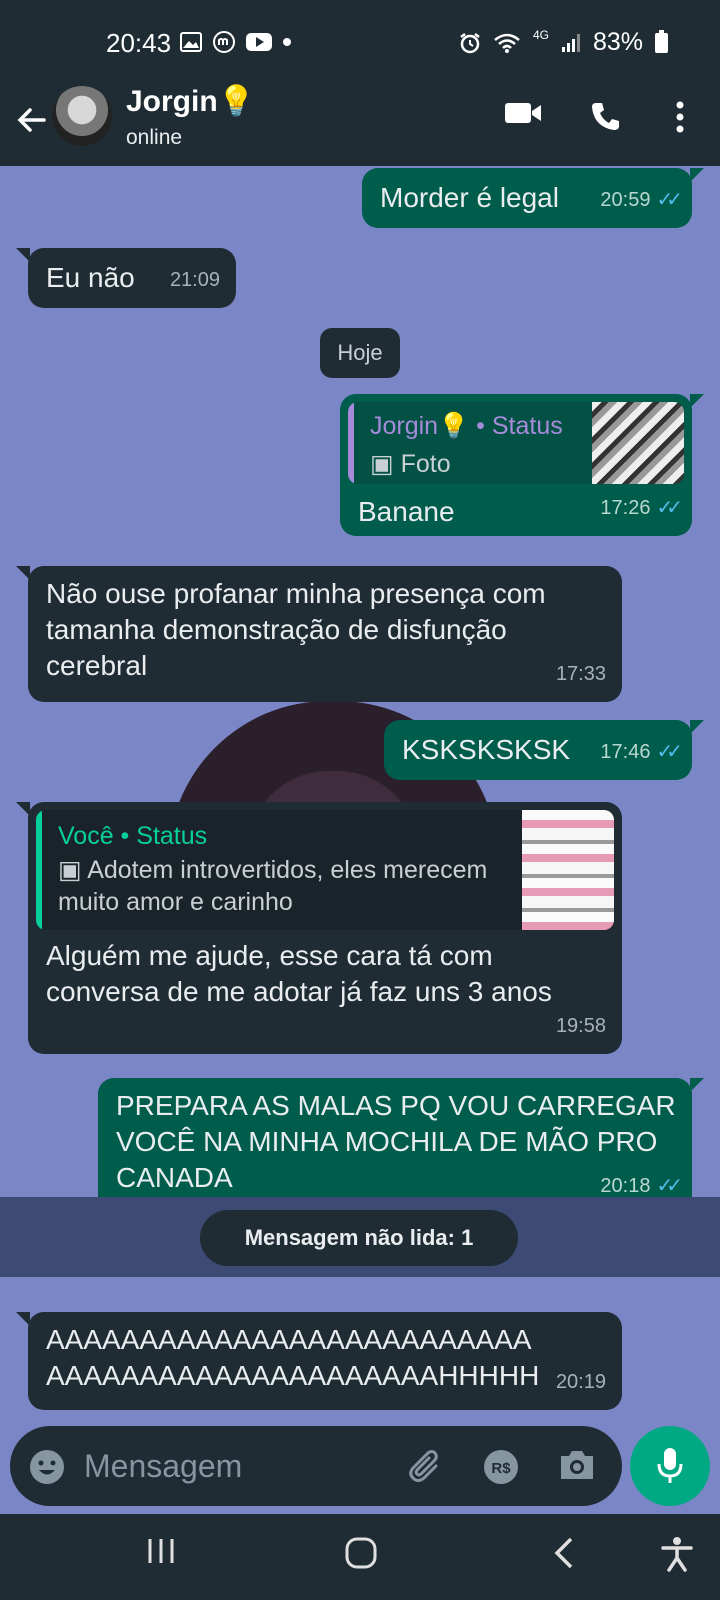 The image size is (720, 1600). Describe the element at coordinates (625, 200) in the screenshot. I see `message-time: 20:59` at that location.